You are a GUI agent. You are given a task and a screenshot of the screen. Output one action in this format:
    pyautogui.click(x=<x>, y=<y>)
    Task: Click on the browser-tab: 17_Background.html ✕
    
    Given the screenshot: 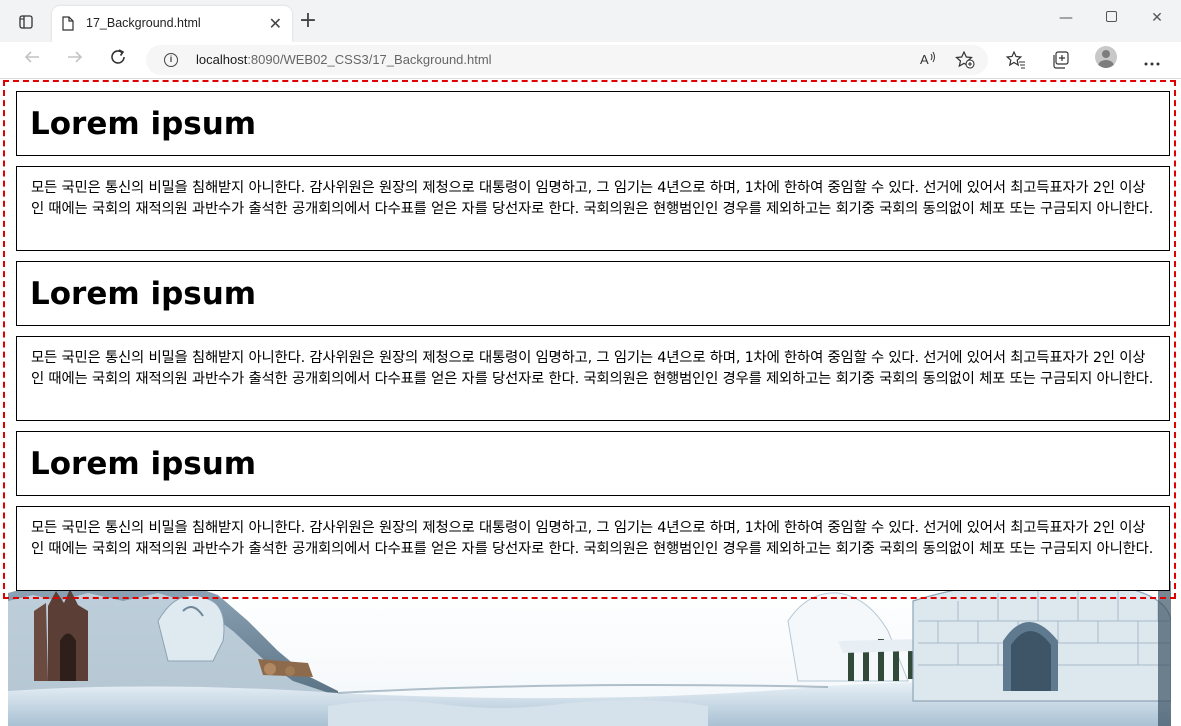 What is the action you would take?
    pyautogui.click(x=172, y=24)
    